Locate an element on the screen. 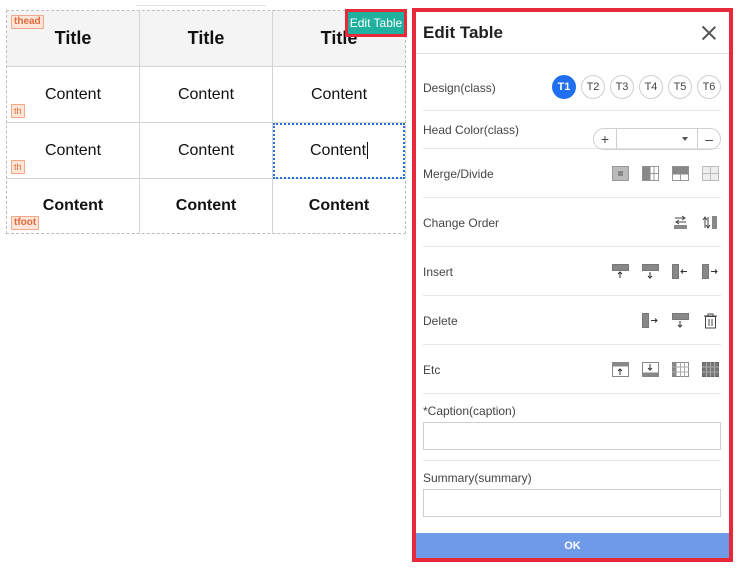  head-color-control: + – is located at coordinates (657, 139).